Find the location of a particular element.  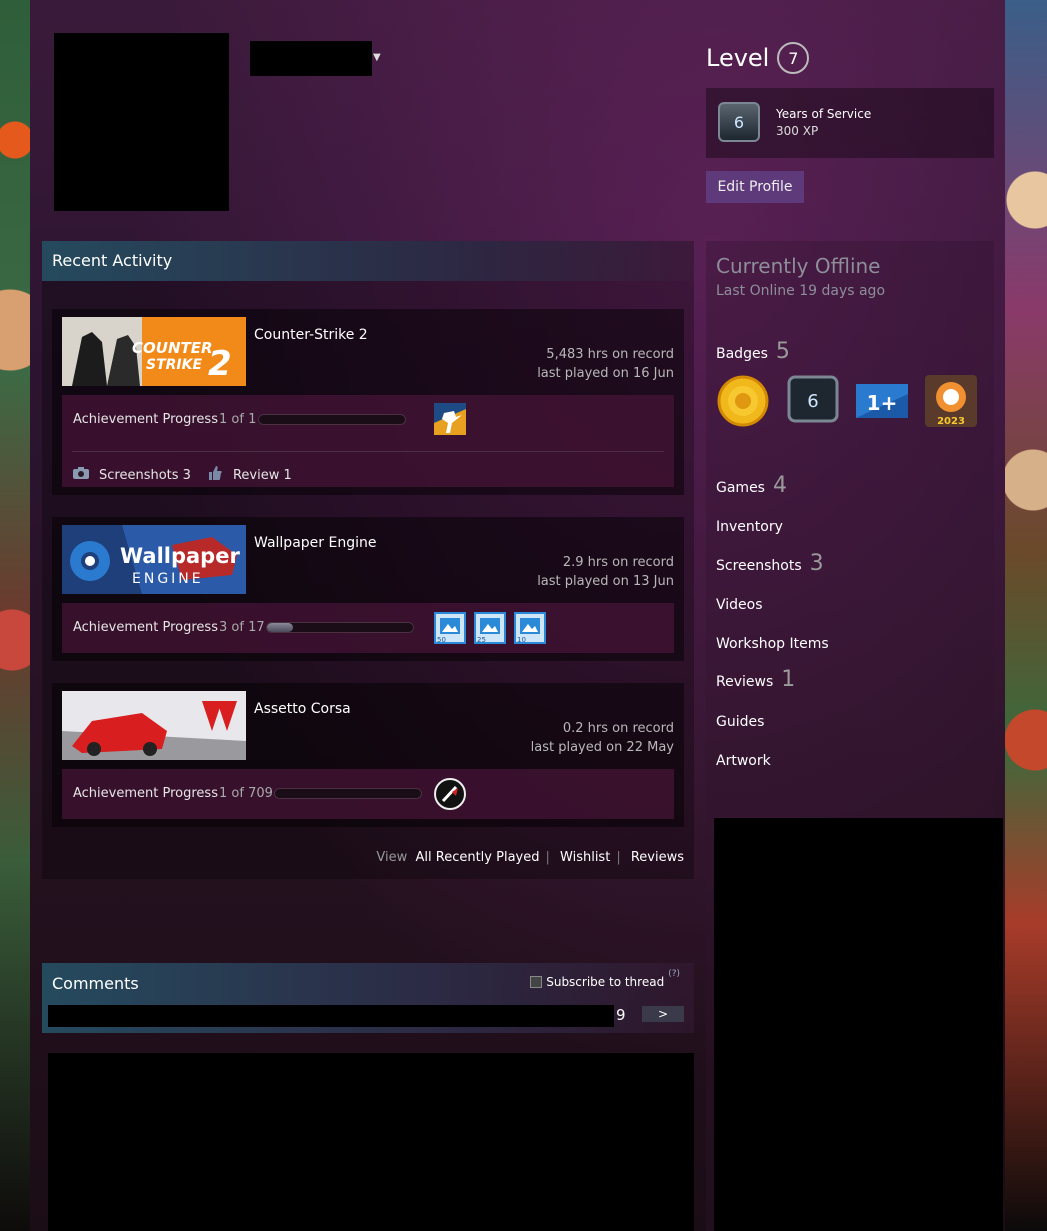

workshop-items-link: Workshop Items is located at coordinates (772, 644).